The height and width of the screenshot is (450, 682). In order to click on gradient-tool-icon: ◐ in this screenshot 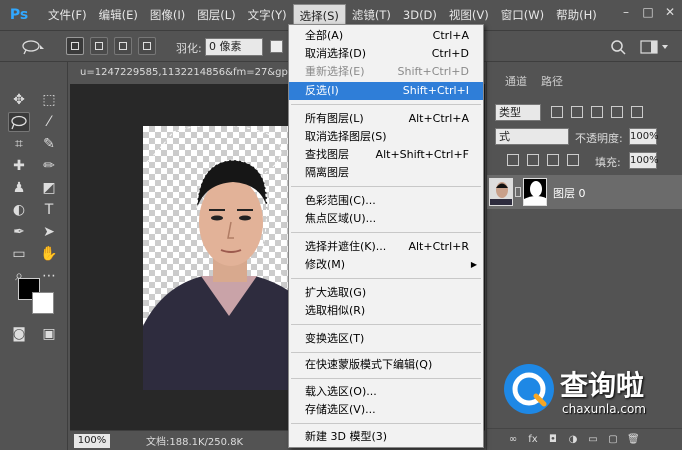, I will do `click(19, 210)`.